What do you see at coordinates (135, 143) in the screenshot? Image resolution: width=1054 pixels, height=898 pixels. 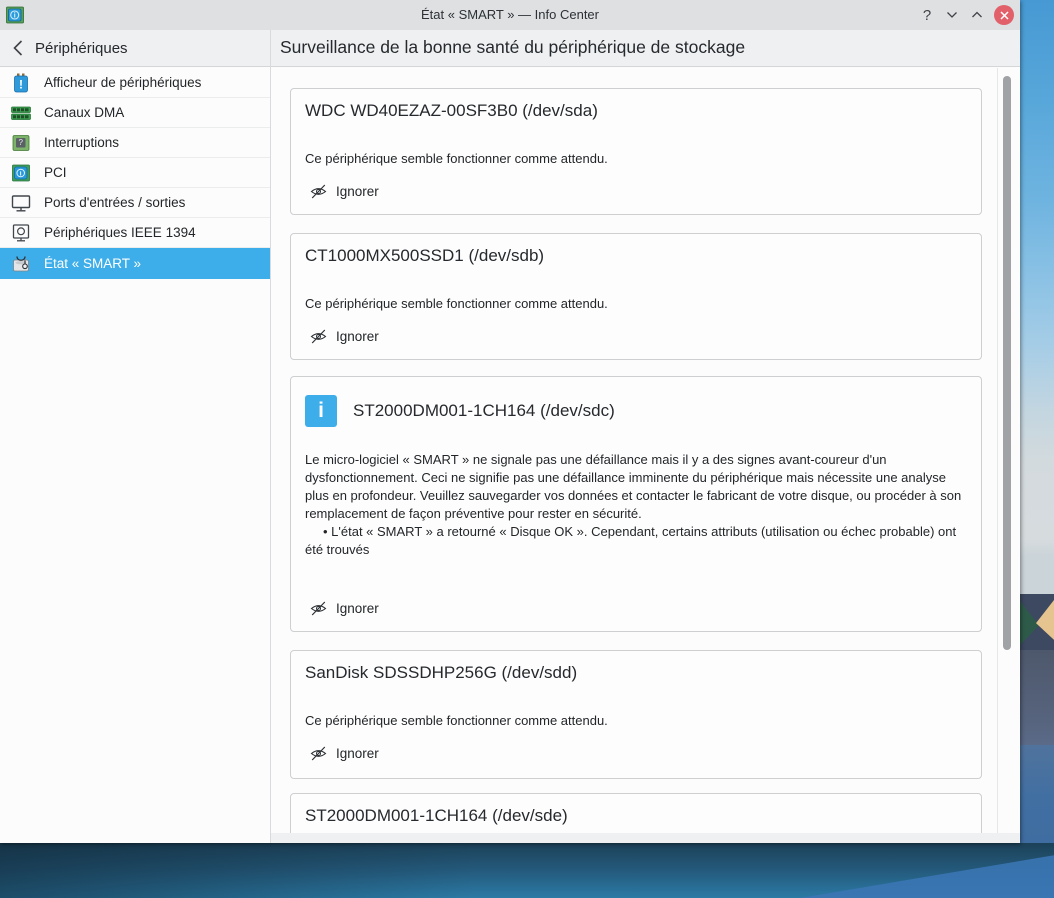 I see `sidebar-item-interrupts: ? Interruptions` at bounding box center [135, 143].